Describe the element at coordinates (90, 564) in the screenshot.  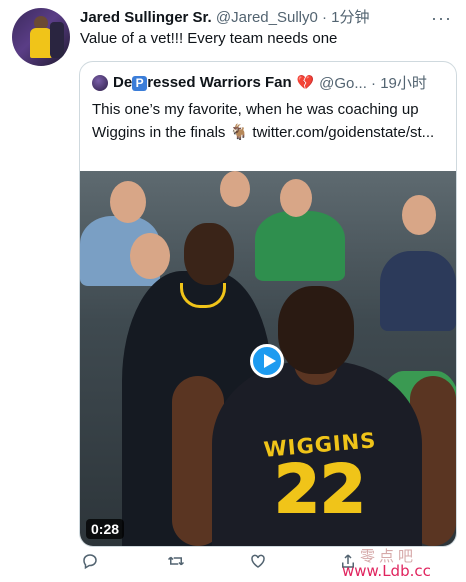
I see `reply-icon` at that location.